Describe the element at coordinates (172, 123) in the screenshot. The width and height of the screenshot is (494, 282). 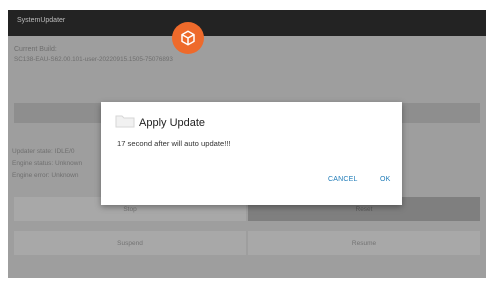
I see `dialog-title: Apply Update` at that location.